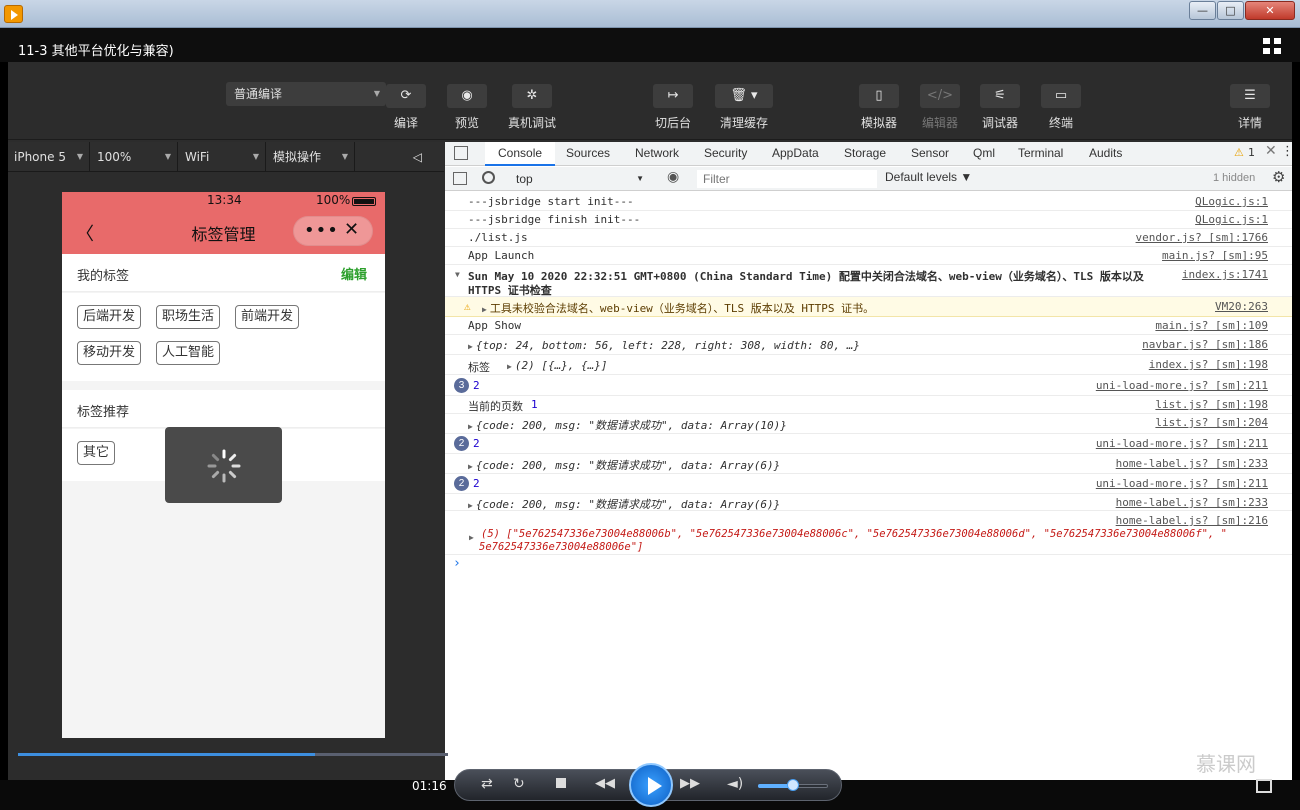 The height and width of the screenshot is (810, 1300). Describe the element at coordinates (49, 157) in the screenshot. I see `device-select: iPhone 5 ▼` at that location.